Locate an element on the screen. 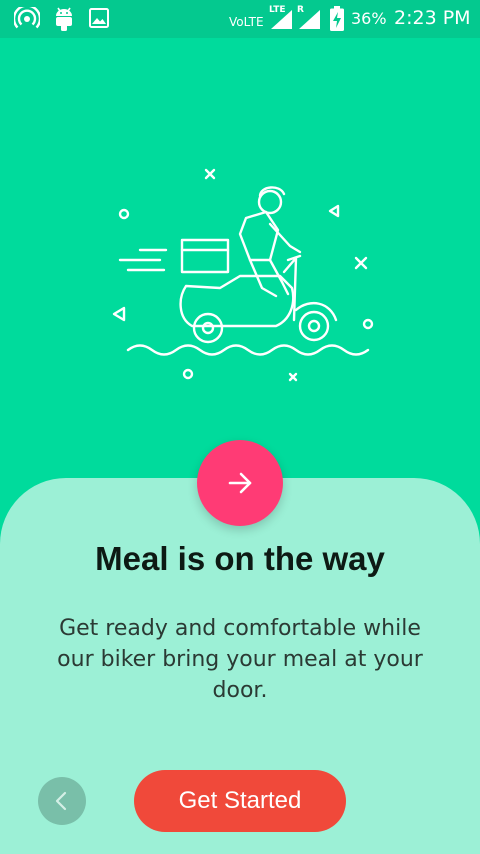 Image resolution: width=480 pixels, height=854 pixels. back-button is located at coordinates (62, 801).